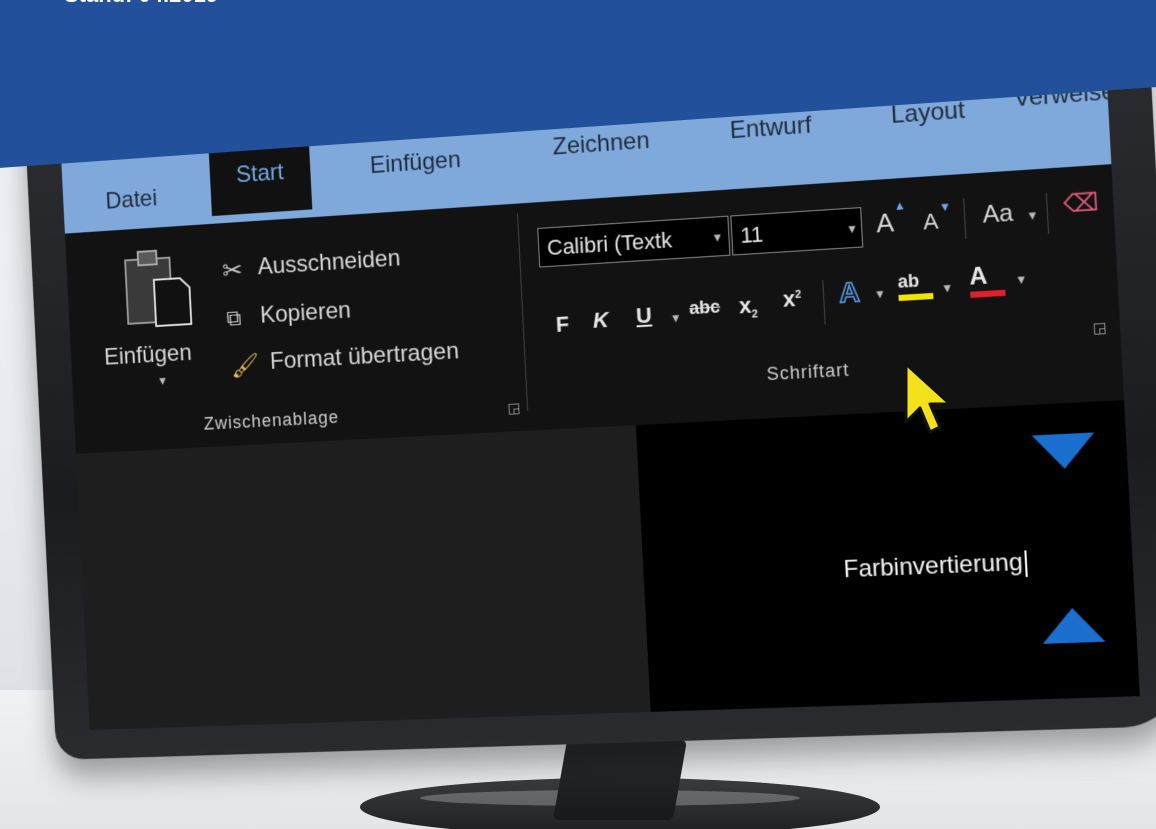  I want to click on clear-formatting-icon: ⌫, so click(1080, 204).